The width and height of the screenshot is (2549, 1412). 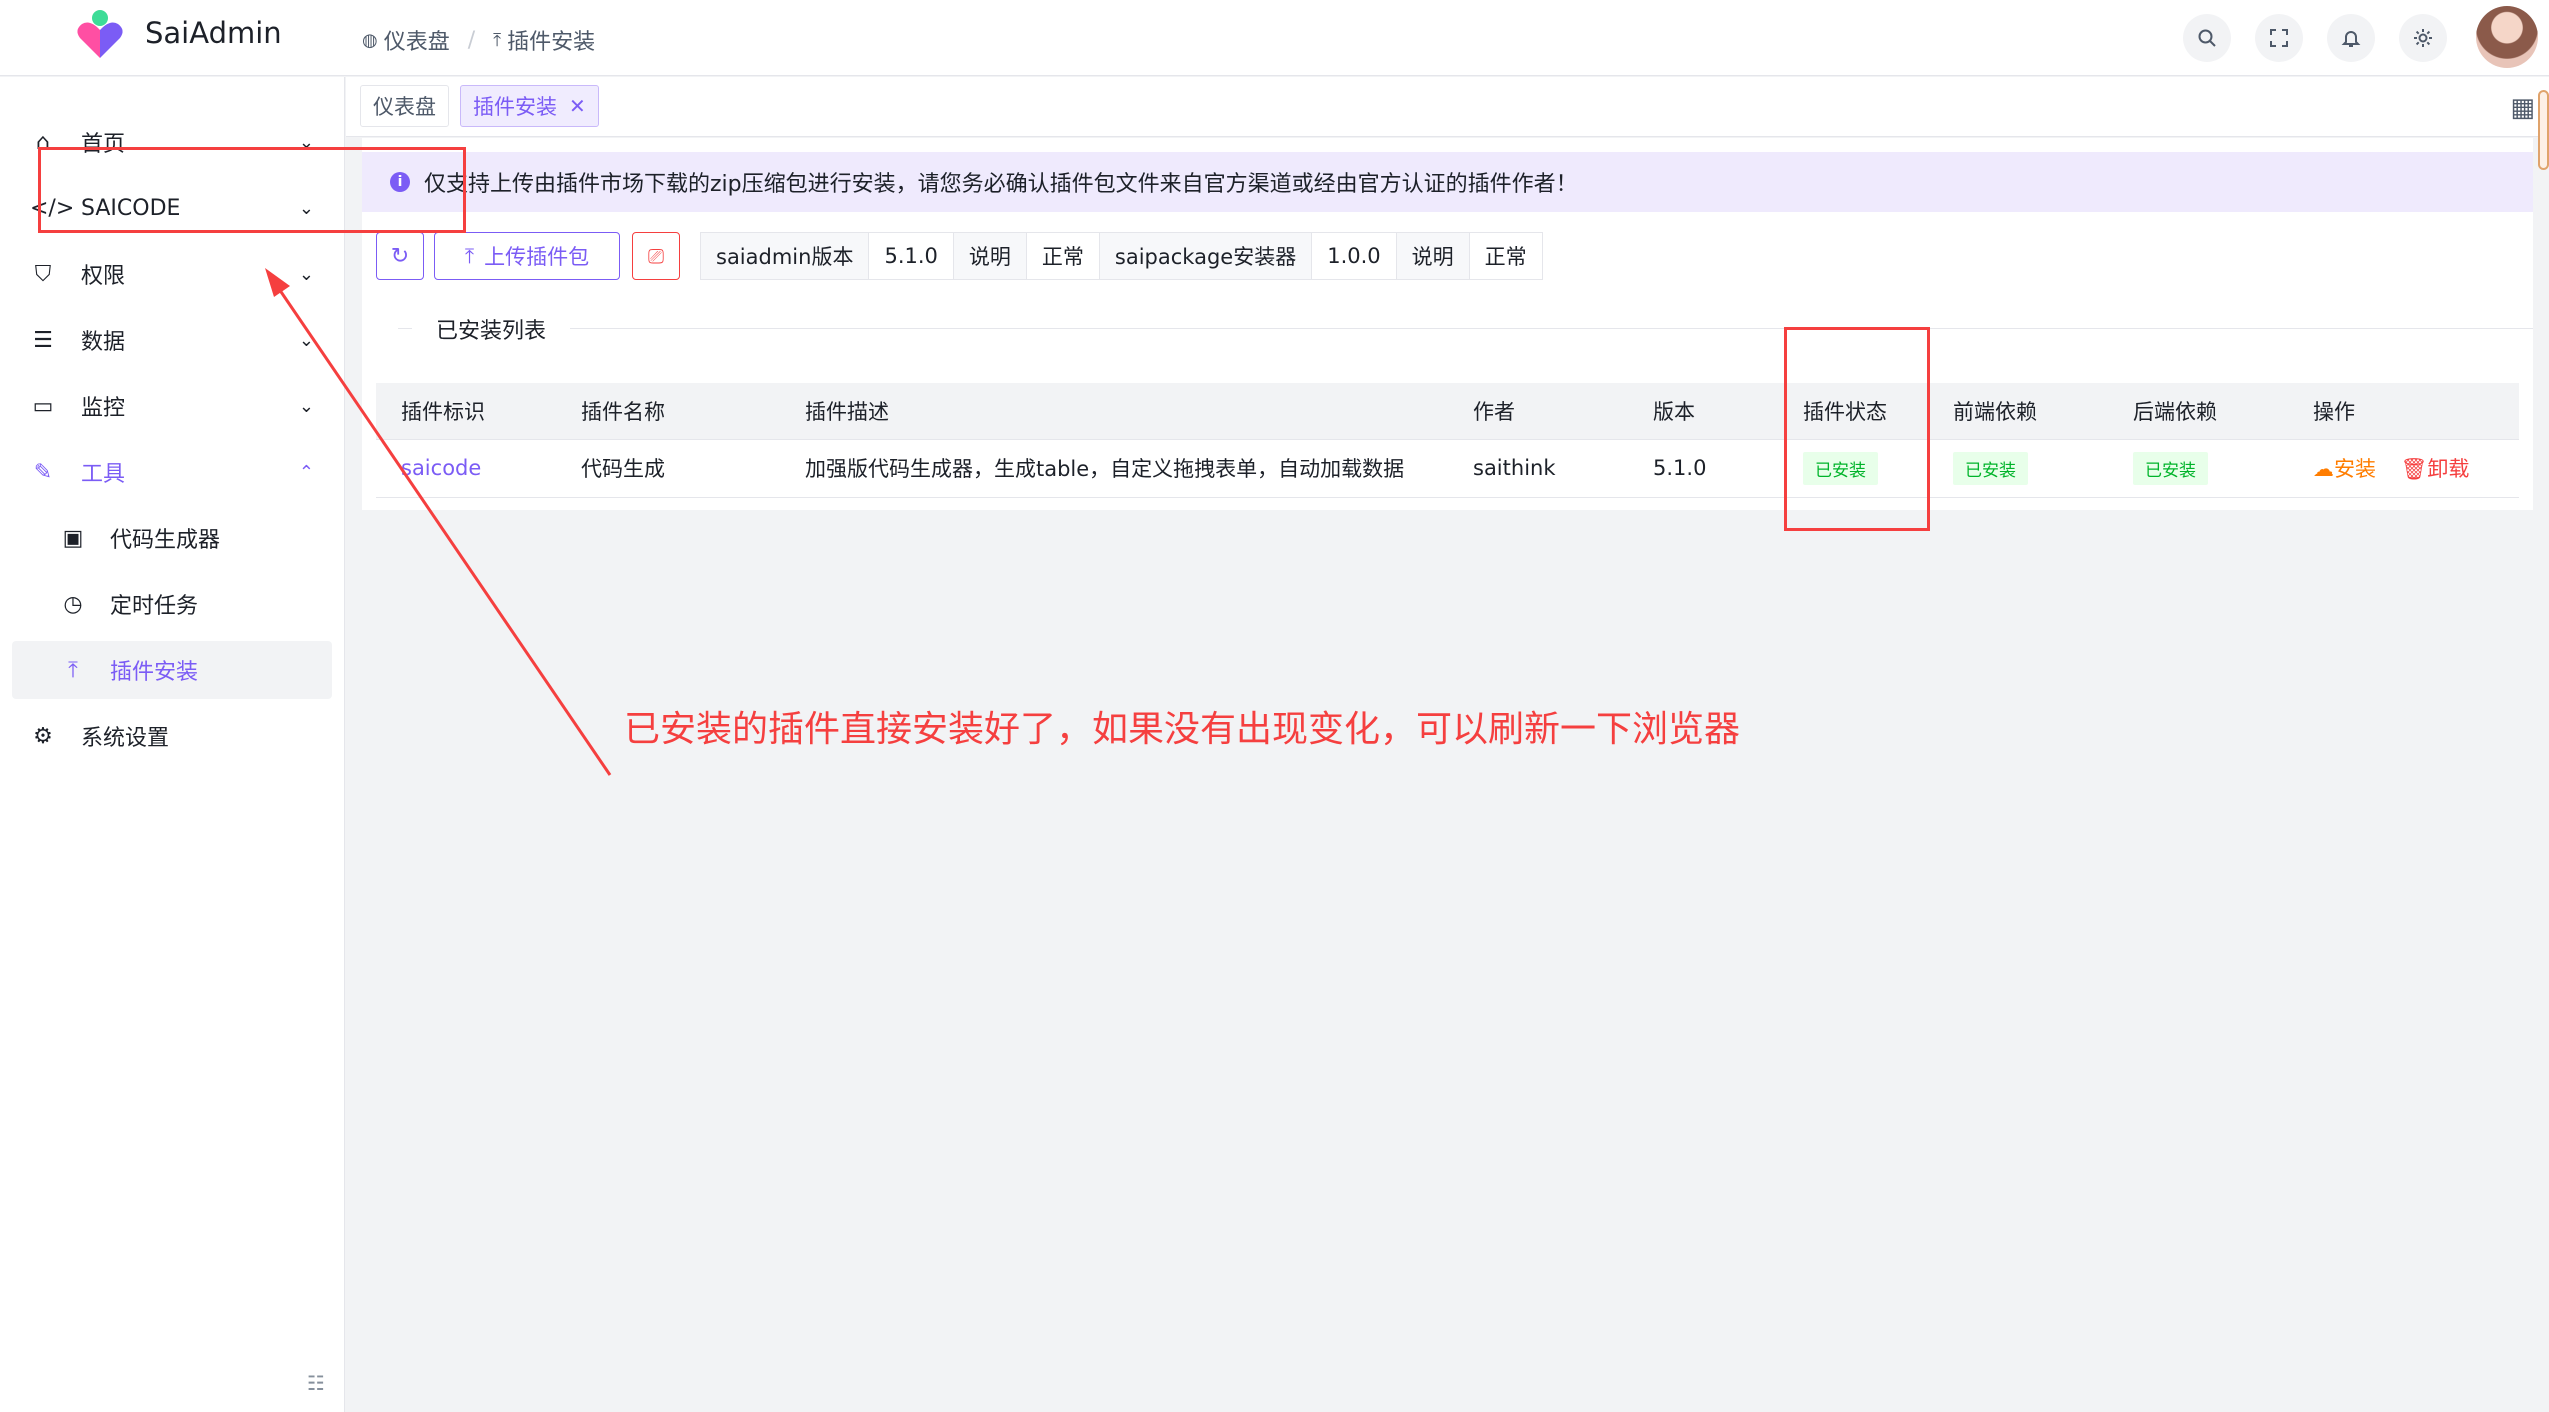 I want to click on clock-icon: ◷, so click(x=73, y=604).